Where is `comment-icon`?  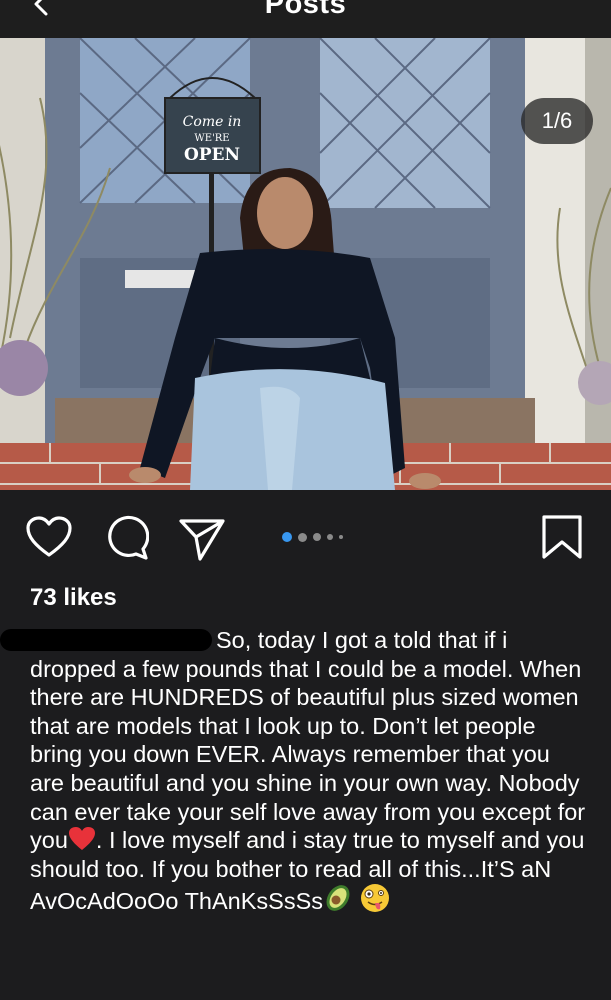 comment-icon is located at coordinates (126, 538).